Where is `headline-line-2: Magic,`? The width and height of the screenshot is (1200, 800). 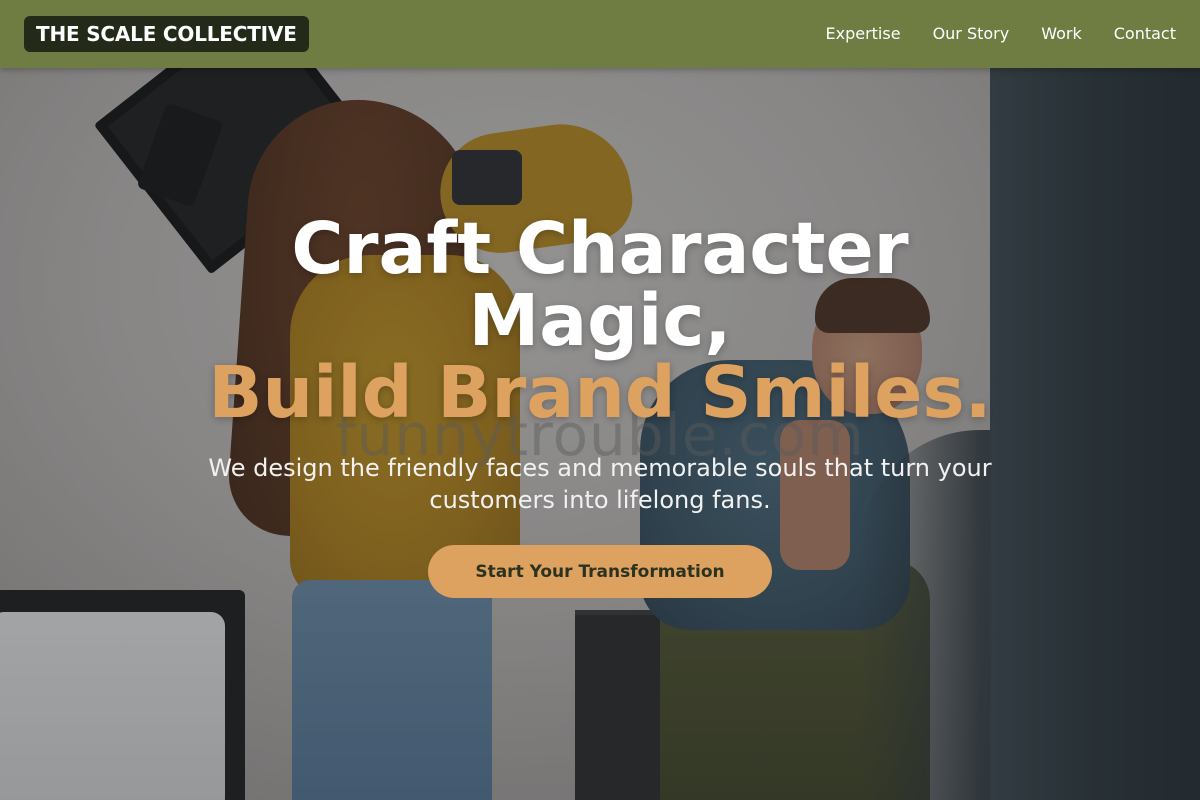 headline-line-2: Magic, is located at coordinates (600, 320).